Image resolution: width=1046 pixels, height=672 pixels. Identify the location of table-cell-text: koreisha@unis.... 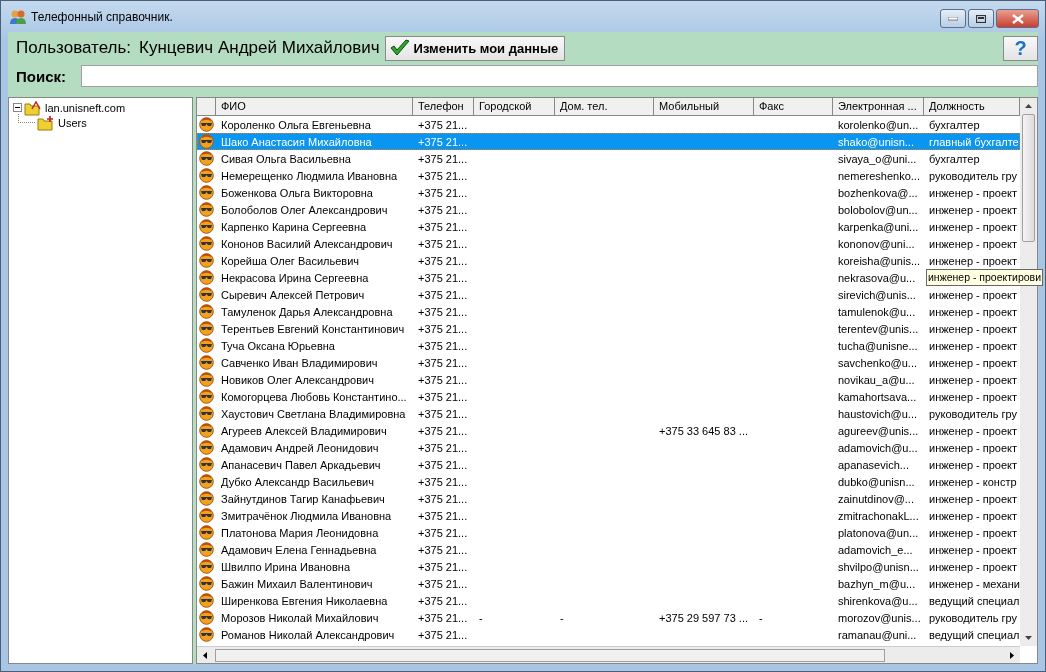
(879, 260).